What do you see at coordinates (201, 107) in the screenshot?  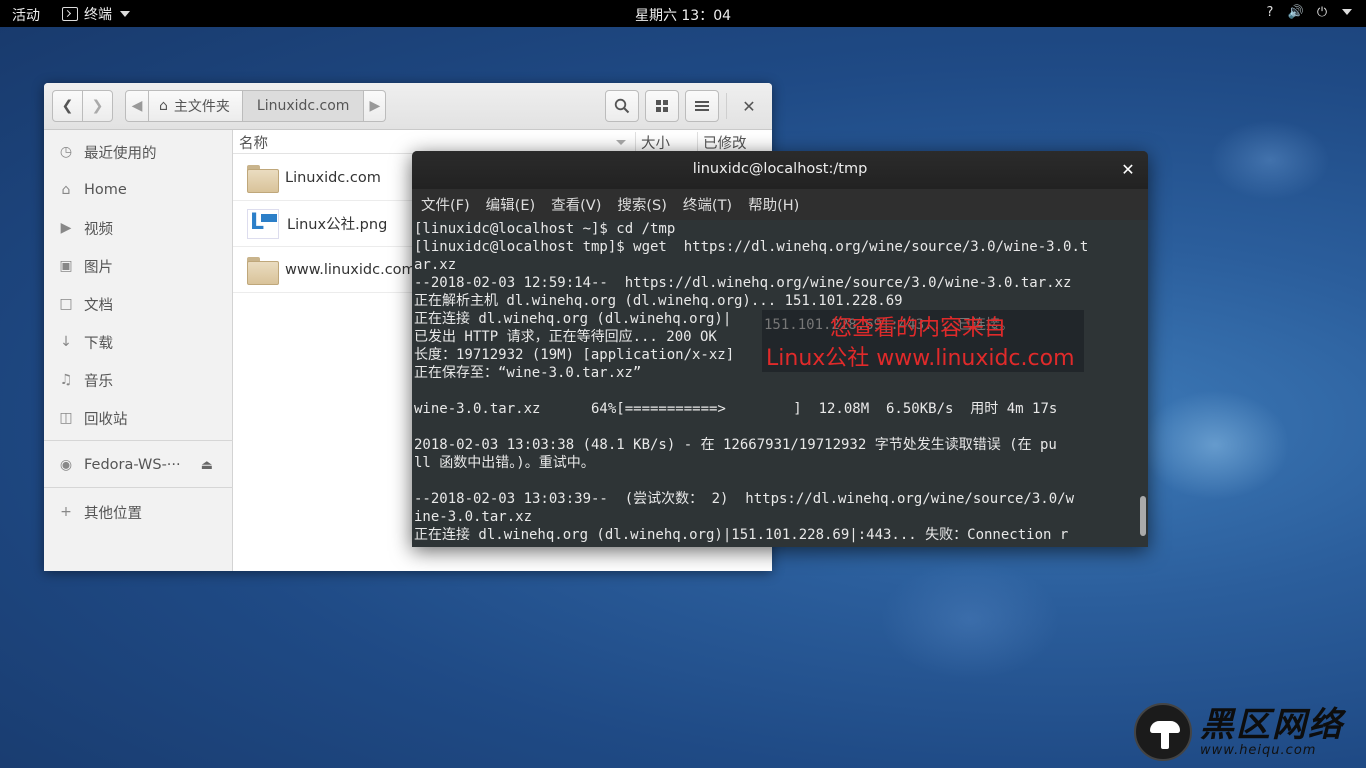 I see `path-home-label: 主文件夹` at bounding box center [201, 107].